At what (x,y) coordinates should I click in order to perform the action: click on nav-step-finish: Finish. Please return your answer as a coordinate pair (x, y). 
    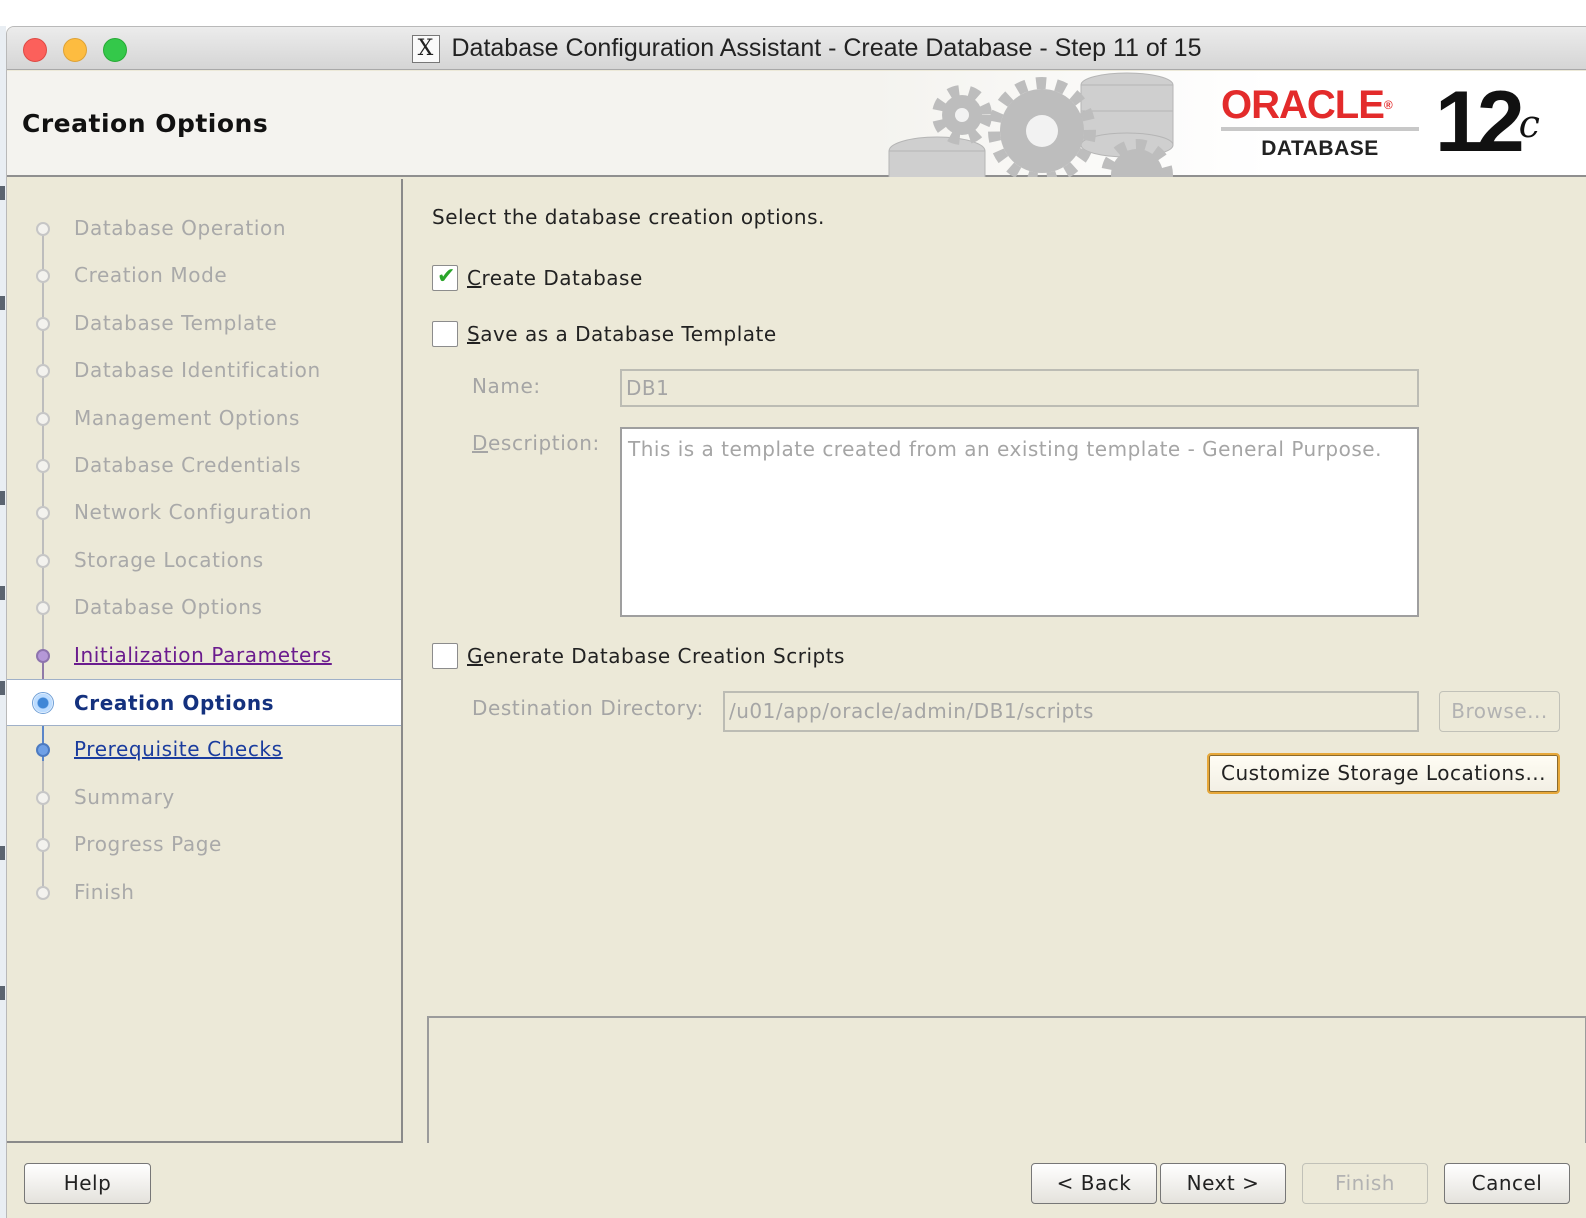
    Looking at the image, I should click on (204, 892).